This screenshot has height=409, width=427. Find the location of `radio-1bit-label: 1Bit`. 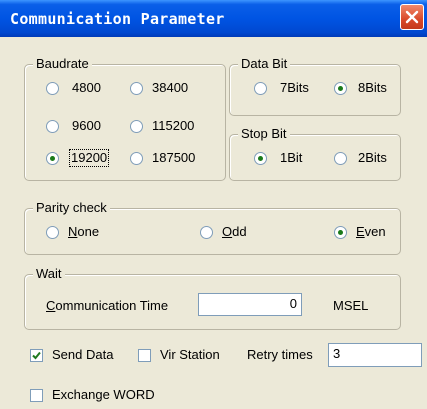

radio-1bit-label: 1Bit is located at coordinates (291, 157).